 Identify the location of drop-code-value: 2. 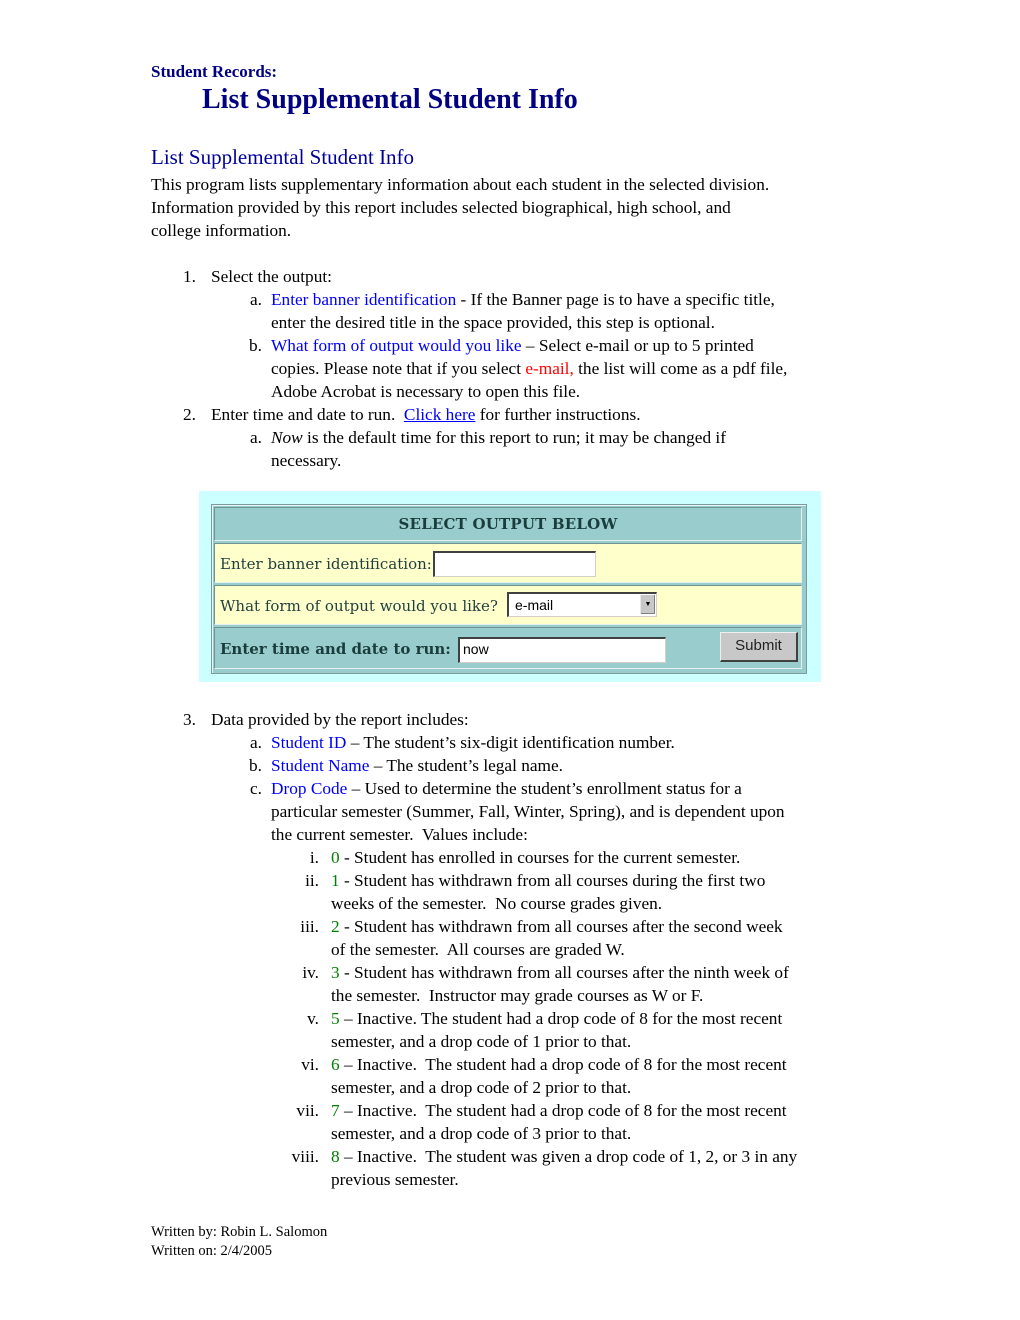
(335, 926).